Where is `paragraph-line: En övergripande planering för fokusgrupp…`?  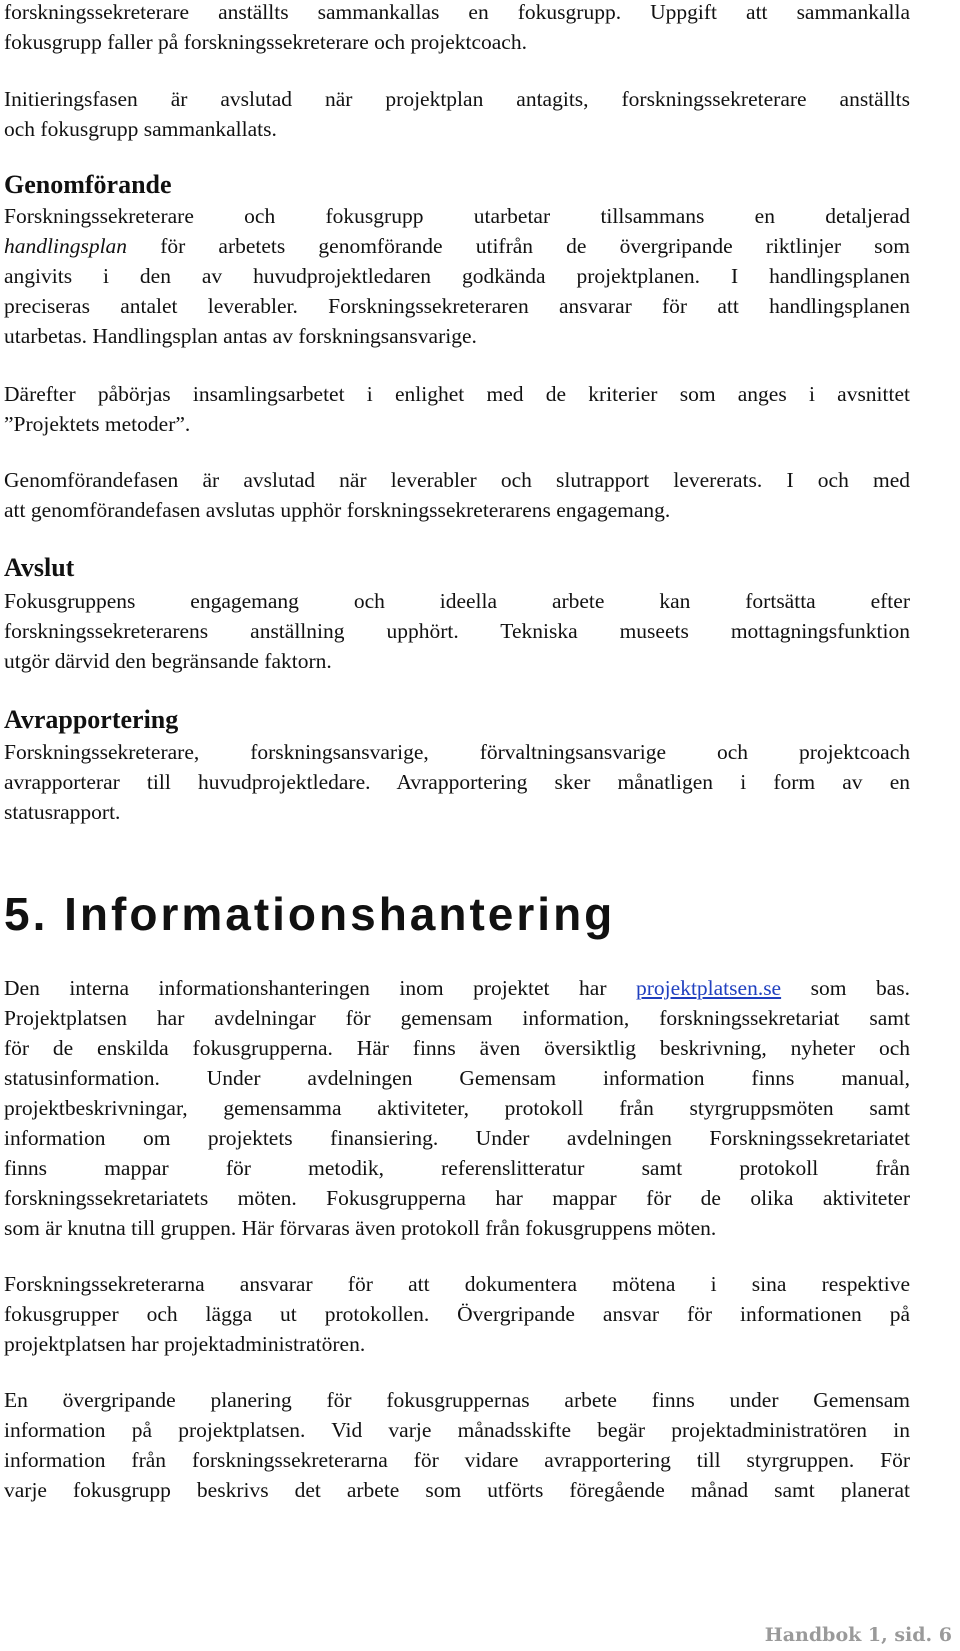
paragraph-line: En övergripande planering för fokusgrupp… is located at coordinates (457, 1400).